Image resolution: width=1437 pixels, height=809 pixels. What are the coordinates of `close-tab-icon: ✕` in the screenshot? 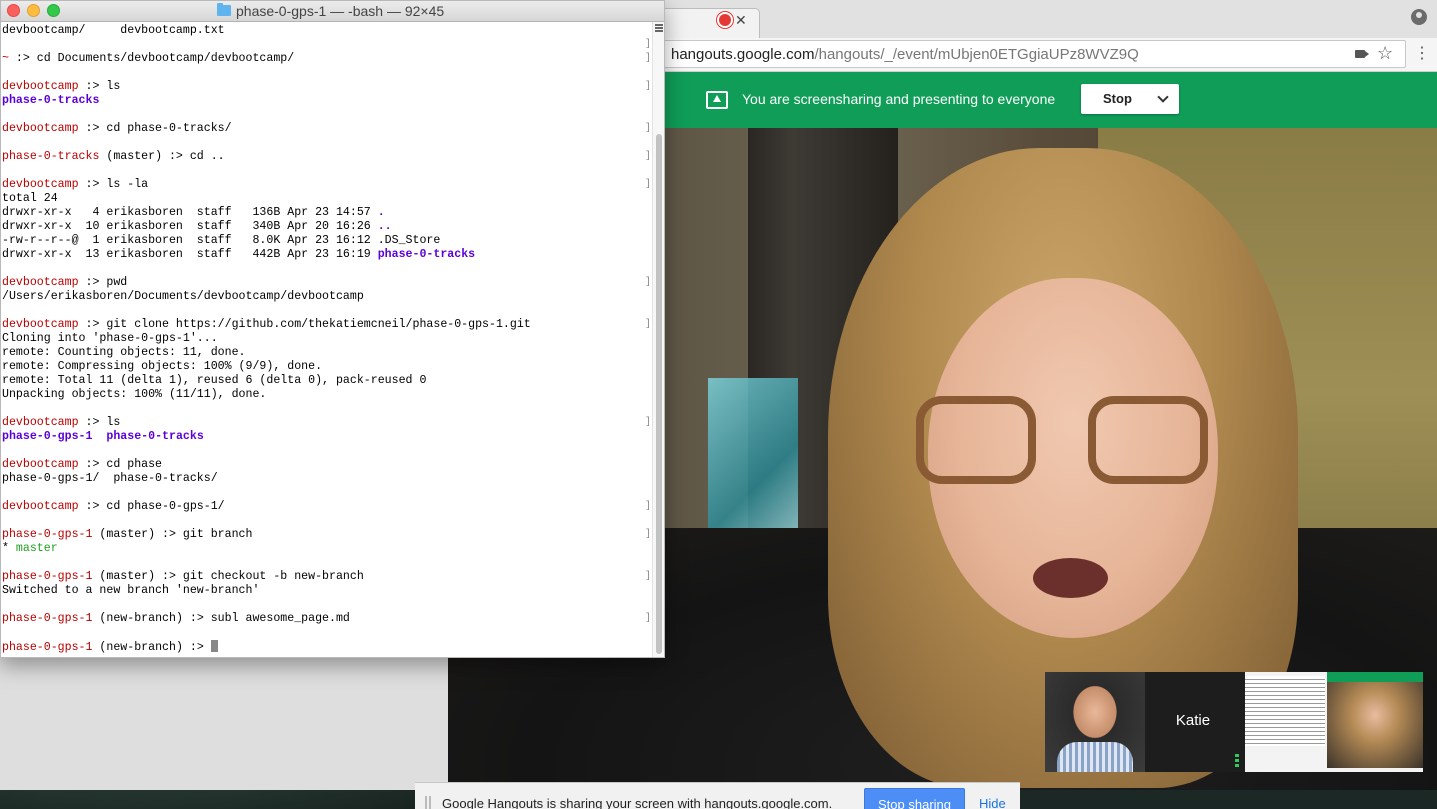 It's located at (741, 20).